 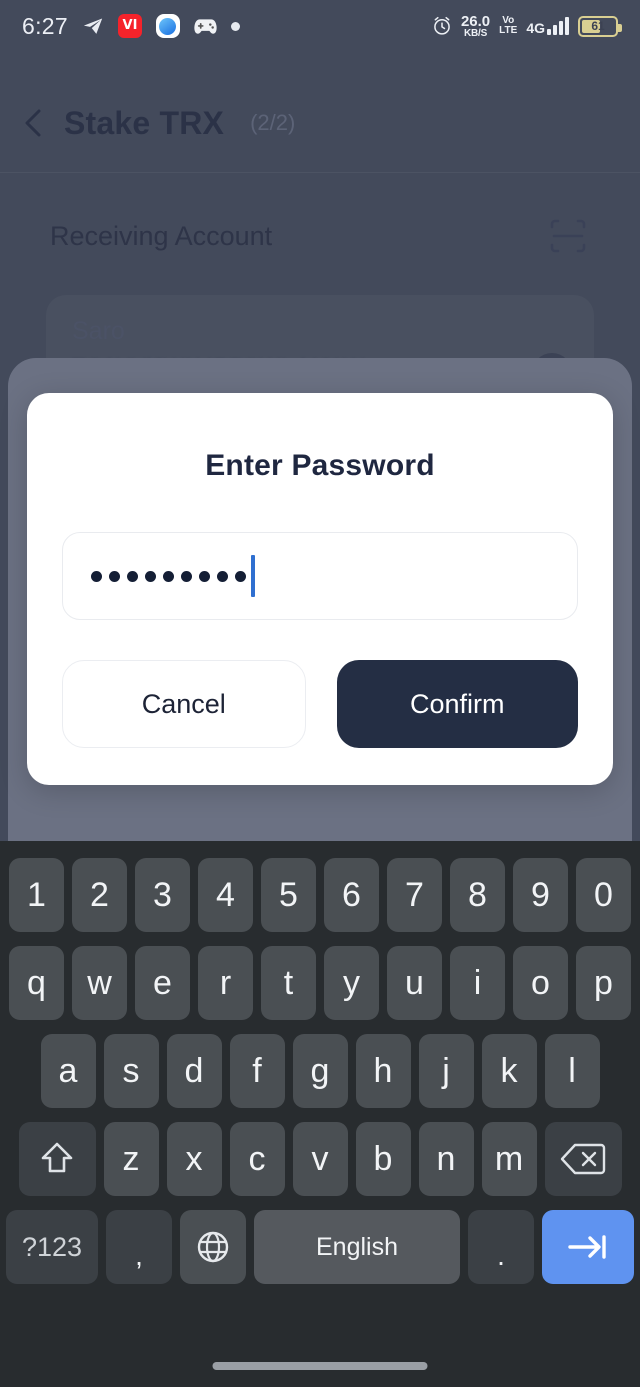 I want to click on key-7: 7, so click(x=414, y=895).